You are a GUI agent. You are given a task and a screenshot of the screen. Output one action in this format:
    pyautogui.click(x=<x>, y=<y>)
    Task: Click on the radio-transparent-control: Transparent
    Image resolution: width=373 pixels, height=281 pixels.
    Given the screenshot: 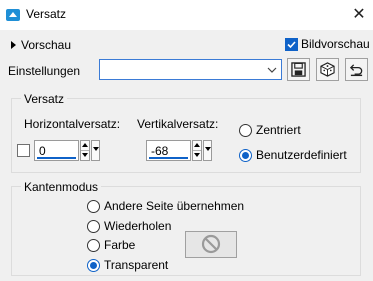 What is the action you would take?
    pyautogui.click(x=137, y=265)
    